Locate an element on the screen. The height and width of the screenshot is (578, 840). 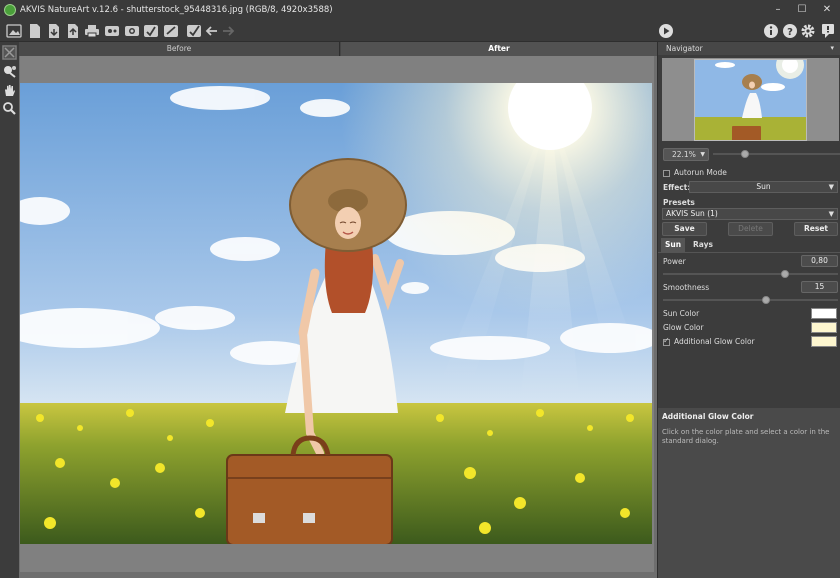
power-label: Power is located at coordinates (674, 261).